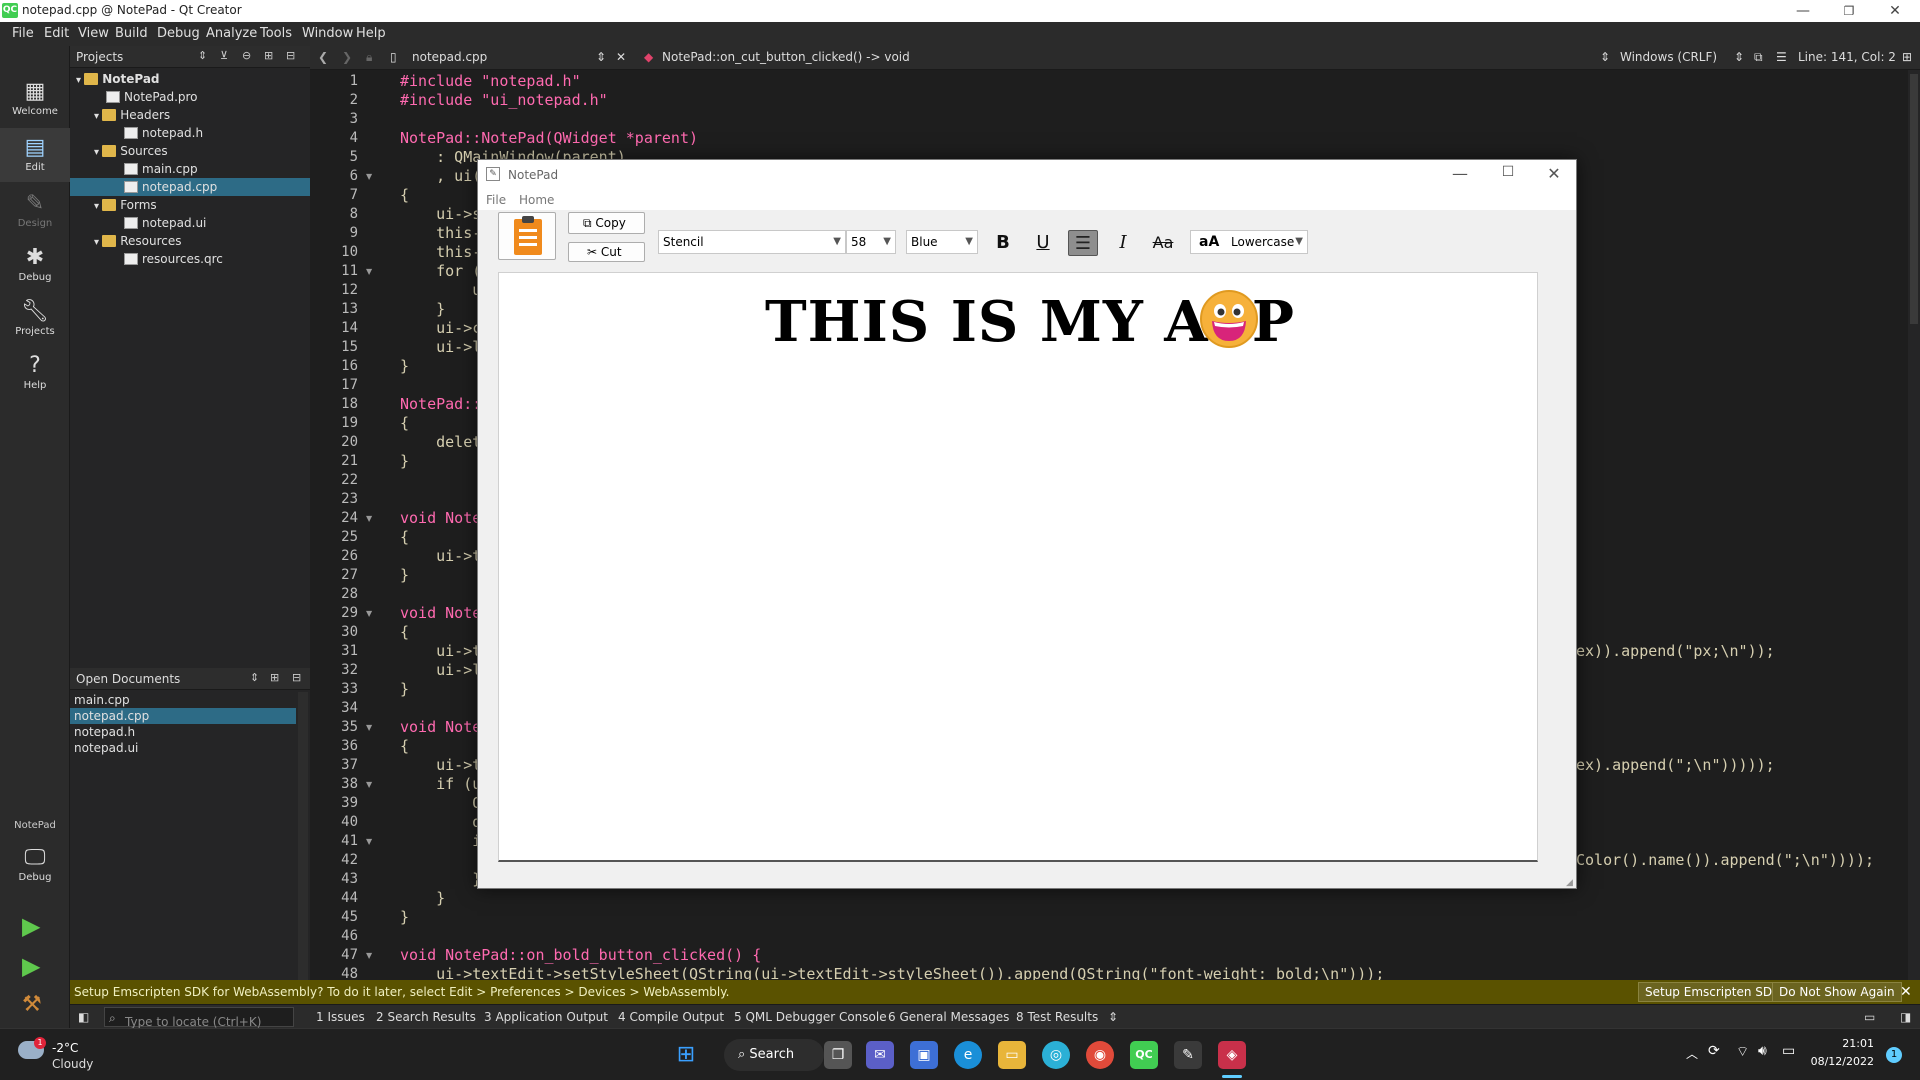 The width and height of the screenshot is (1920, 1080). What do you see at coordinates (1914, 525) in the screenshot?
I see `editor-scrollbar` at bounding box center [1914, 525].